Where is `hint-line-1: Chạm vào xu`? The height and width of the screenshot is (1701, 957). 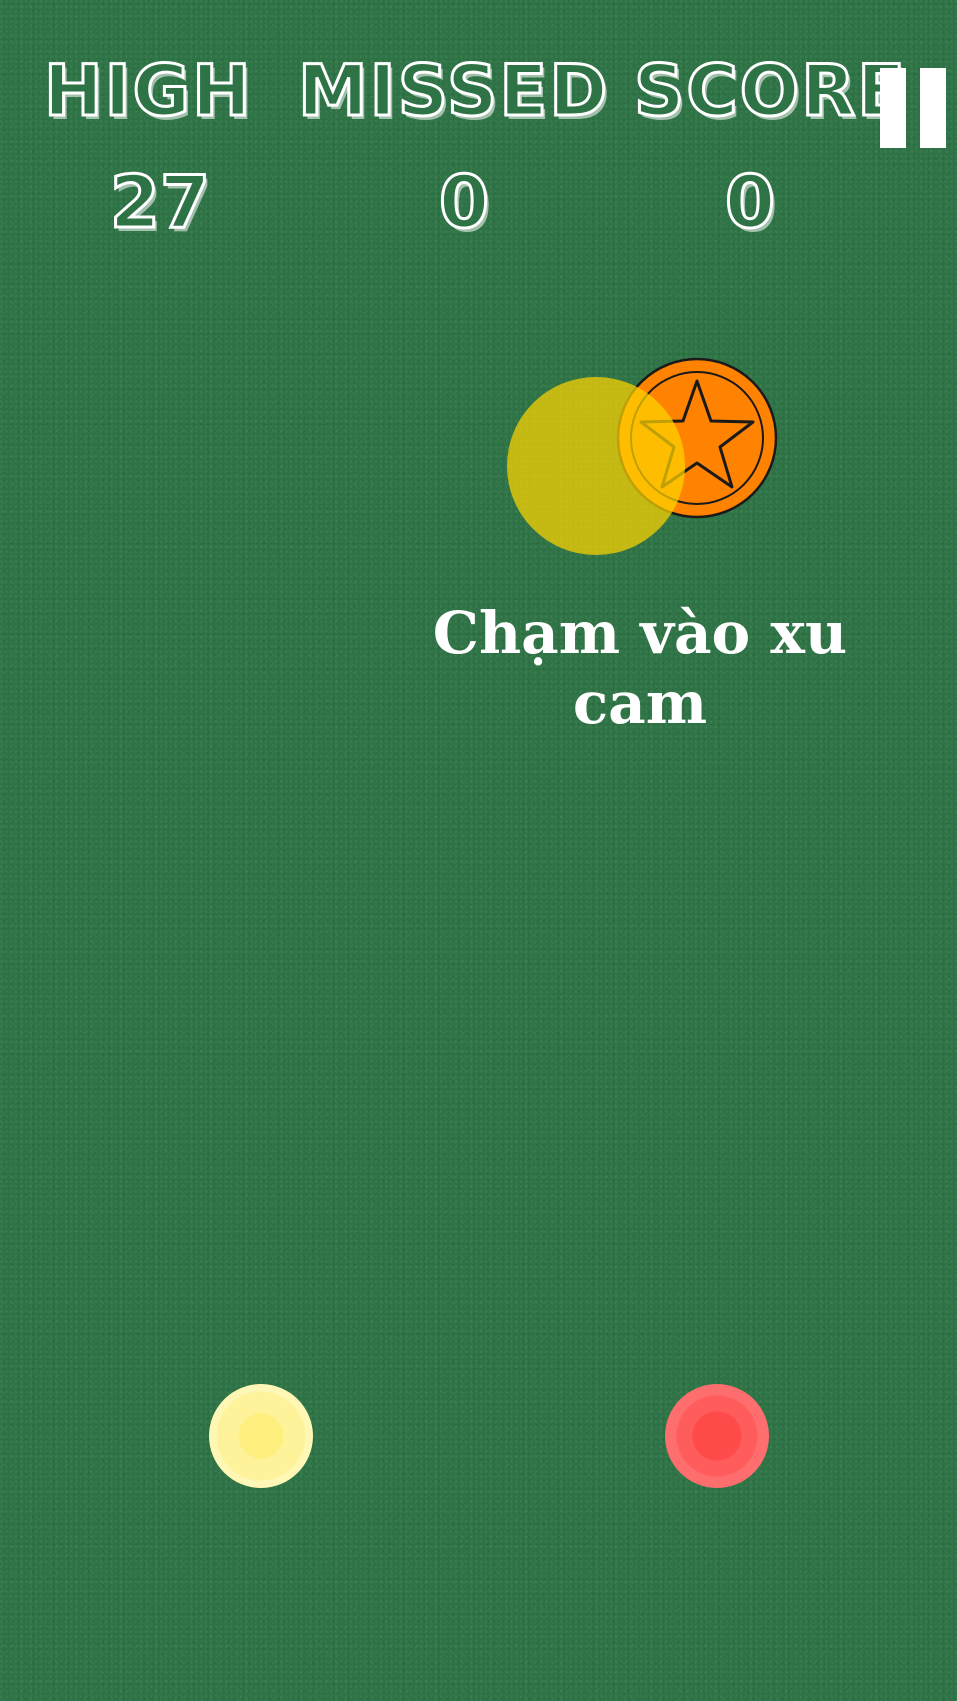 hint-line-1: Chạm vào xu is located at coordinates (640, 633).